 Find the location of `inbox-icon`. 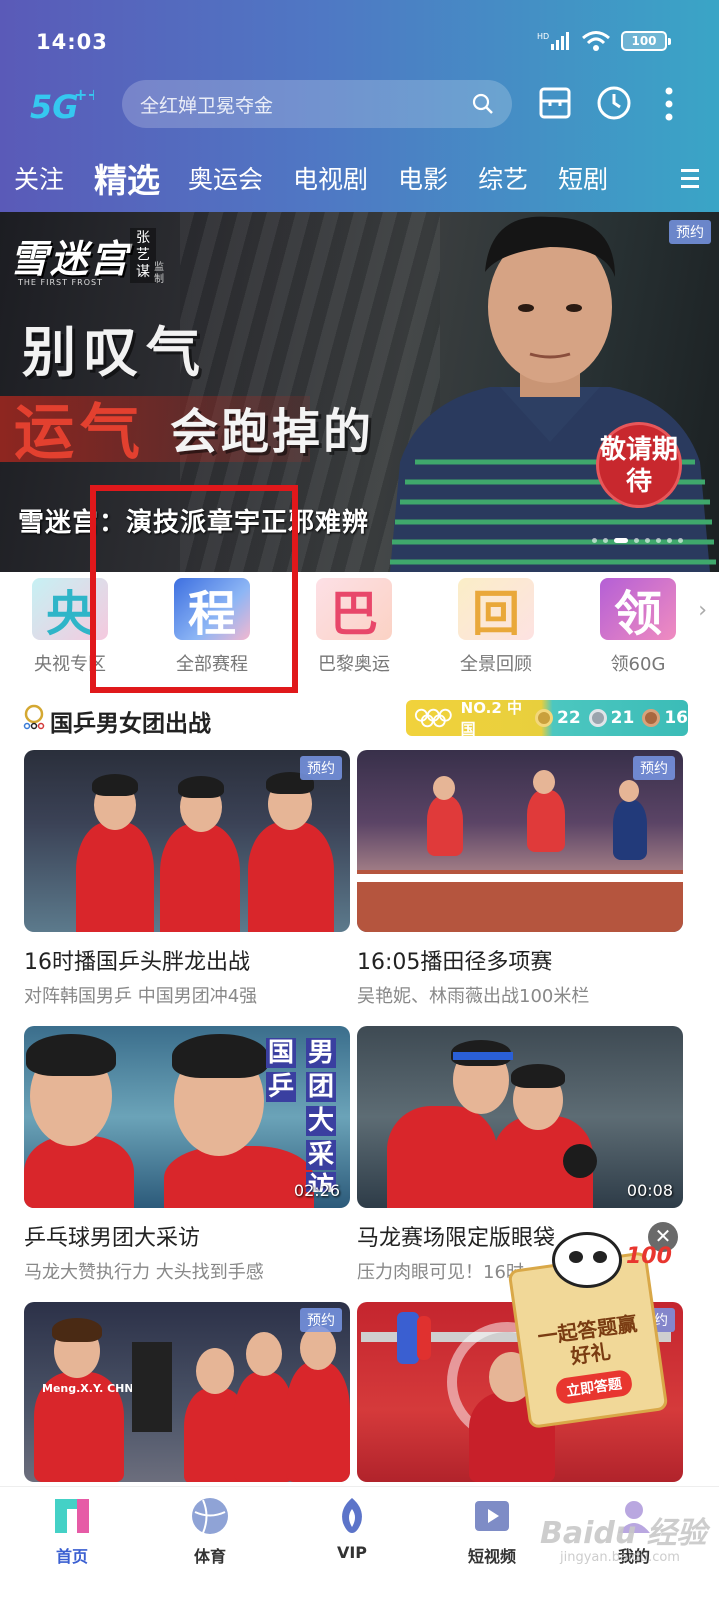

inbox-icon is located at coordinates (555, 103).